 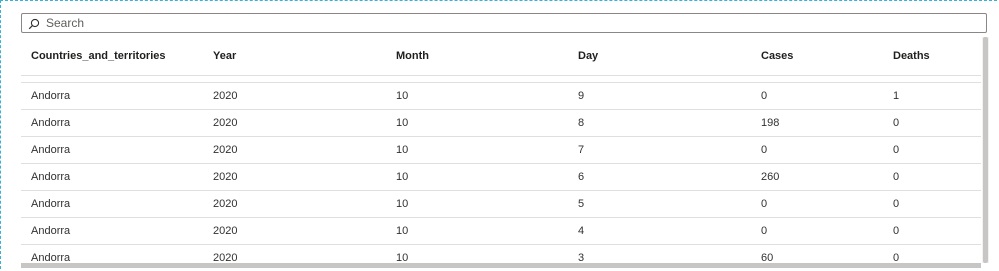 What do you see at coordinates (34, 23) in the screenshot?
I see `search-icon` at bounding box center [34, 23].